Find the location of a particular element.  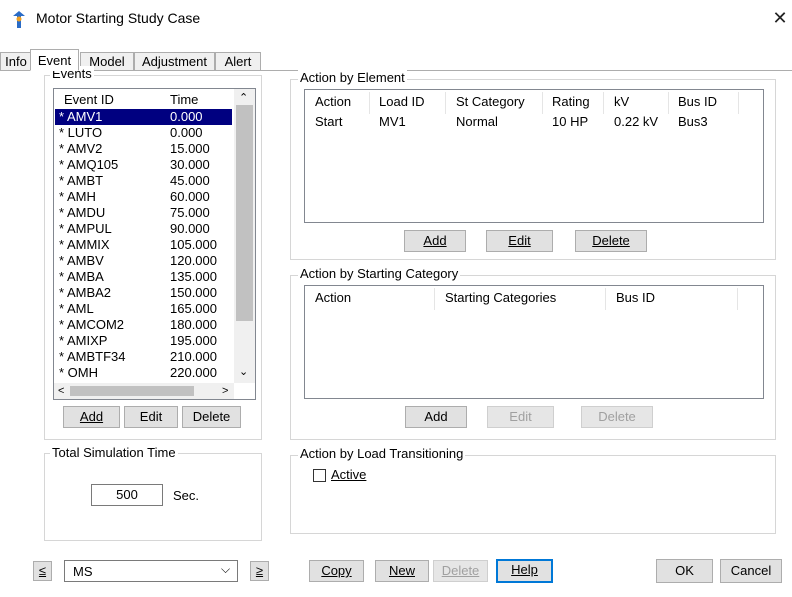

column-header-starting-categories: Starting Categories is located at coordinates (501, 297).